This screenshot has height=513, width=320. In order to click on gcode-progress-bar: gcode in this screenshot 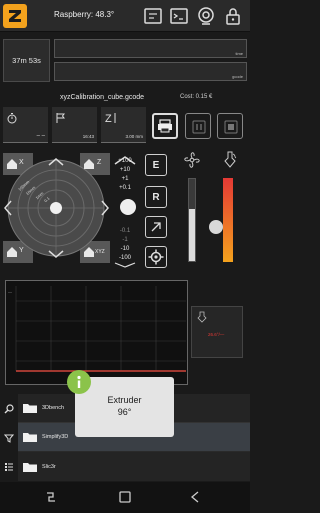, I will do `click(150, 71)`.